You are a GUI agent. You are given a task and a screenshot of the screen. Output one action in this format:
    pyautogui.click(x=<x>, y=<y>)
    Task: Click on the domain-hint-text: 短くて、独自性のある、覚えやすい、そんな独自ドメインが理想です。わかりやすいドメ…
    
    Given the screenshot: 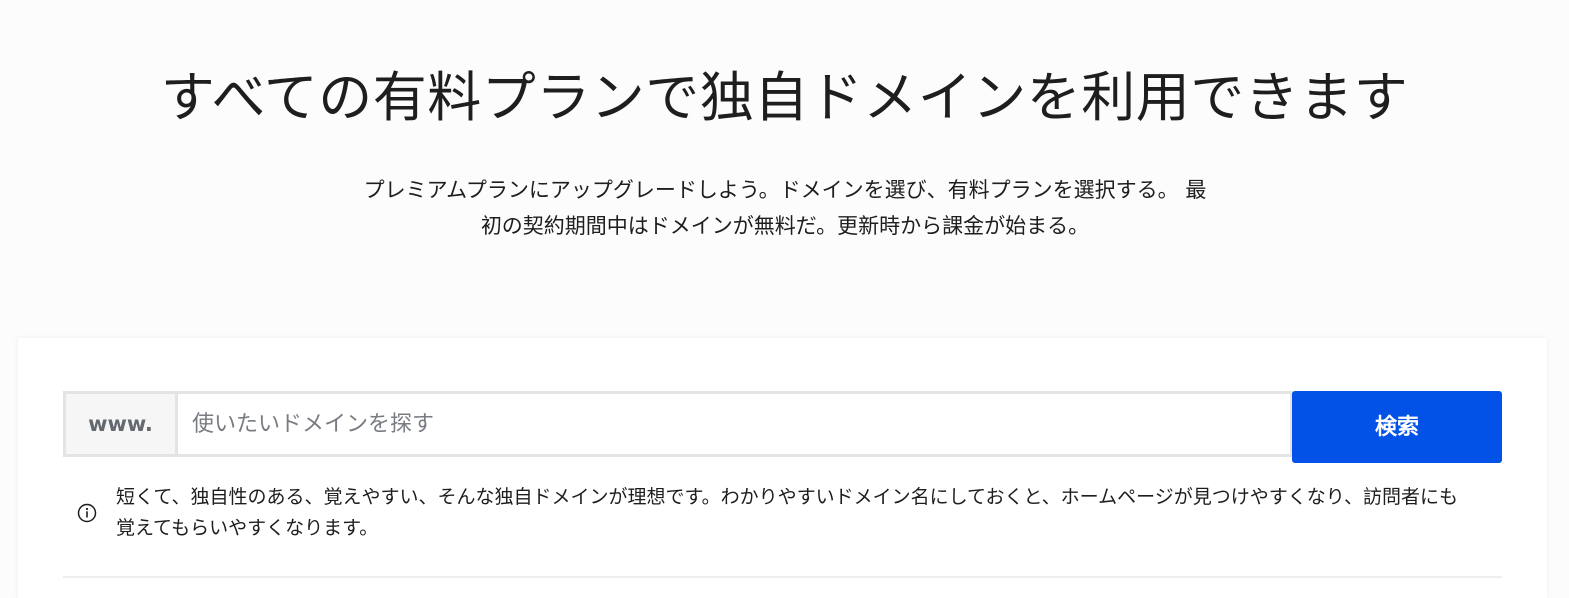 What is the action you would take?
    pyautogui.click(x=787, y=512)
    